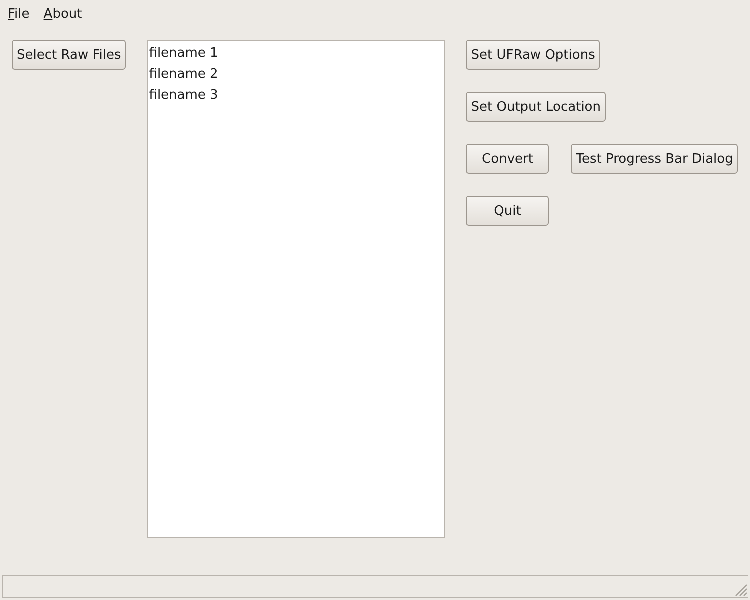  Describe the element at coordinates (69, 55) in the screenshot. I see `select-raw-files-button: Select Raw Files` at that location.